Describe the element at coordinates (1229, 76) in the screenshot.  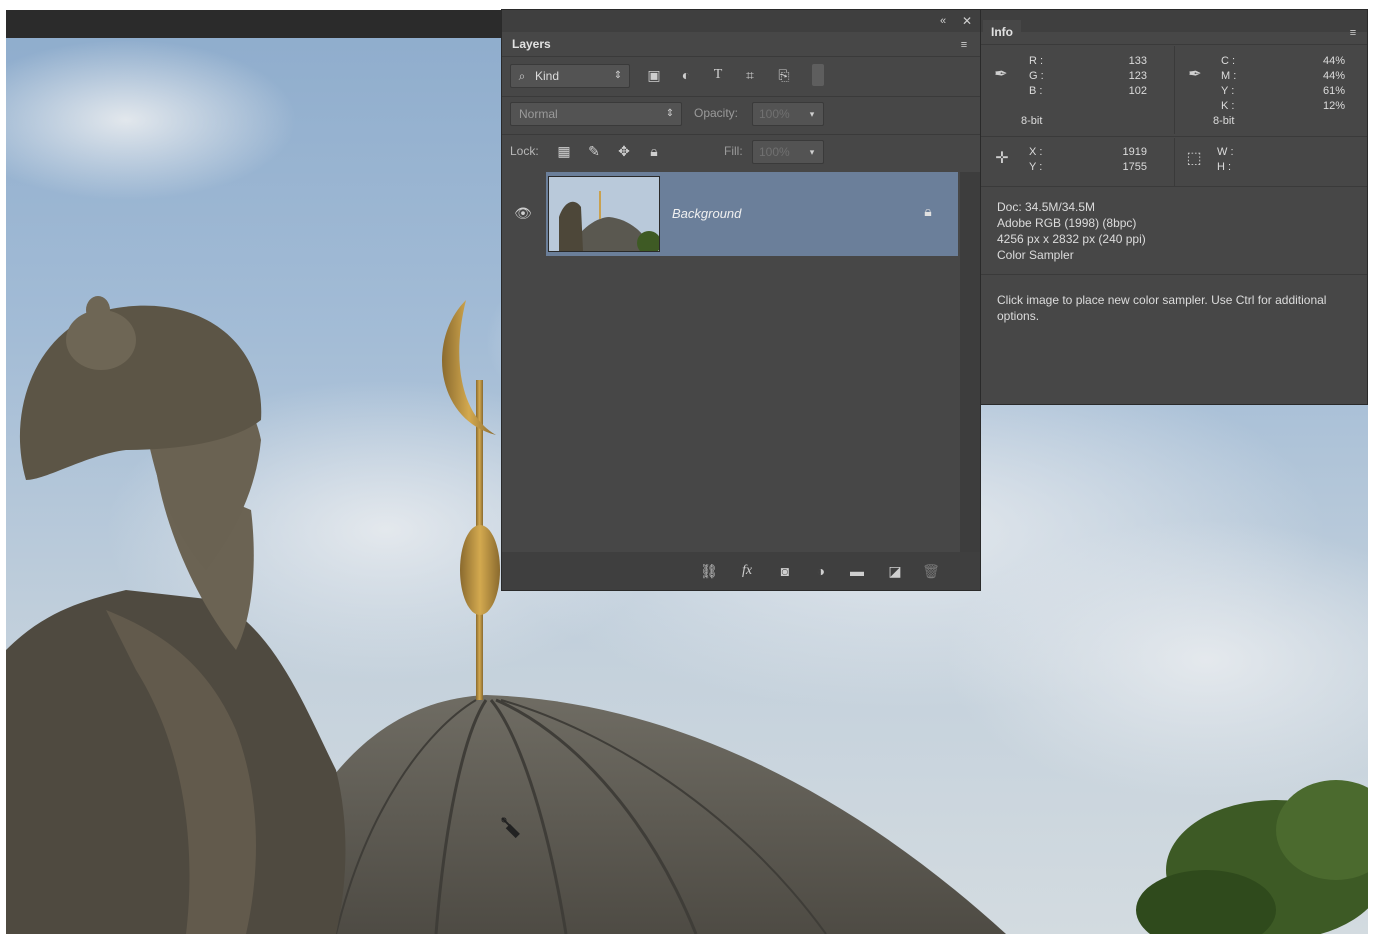
I see `info-m-label: M :` at that location.